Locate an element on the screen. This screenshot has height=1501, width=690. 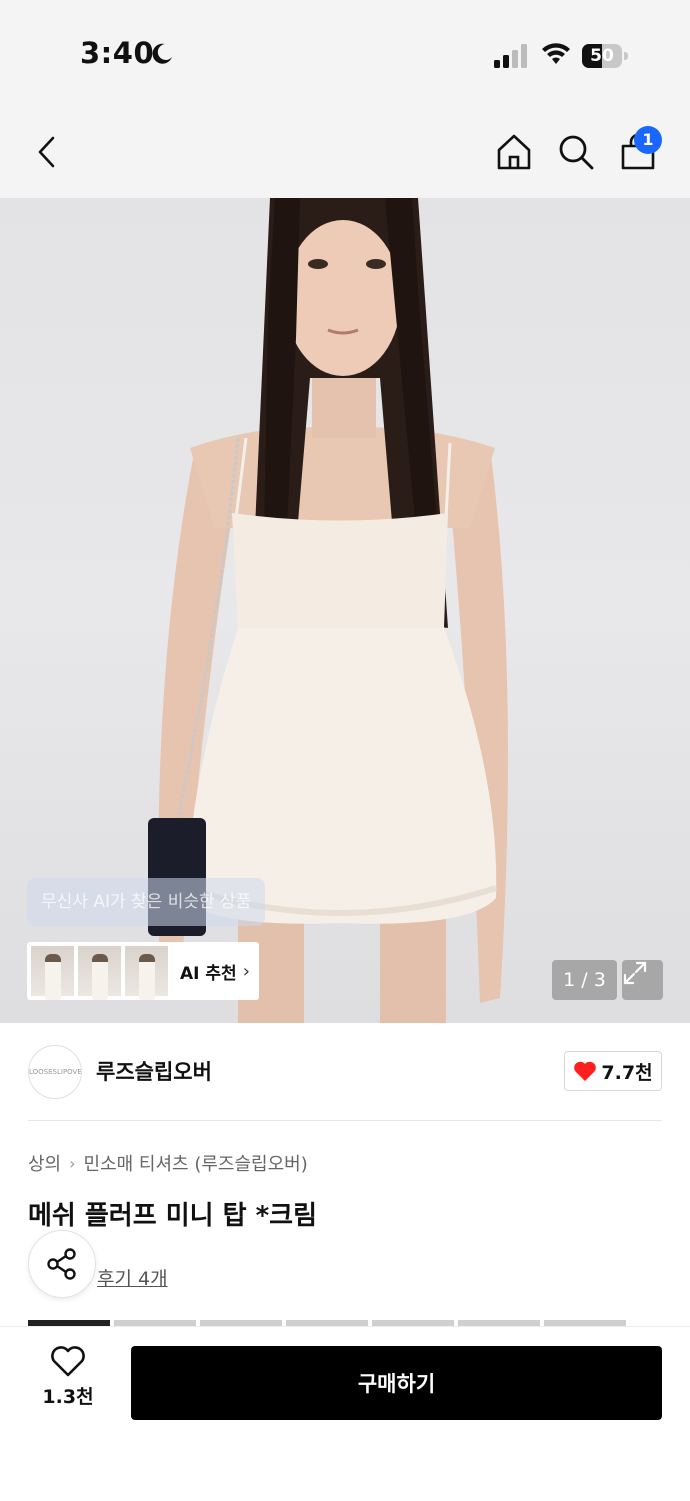
ai-recommend-tooltip: 무신사 AI가 찾은 비슷한 상품 is located at coordinates (146, 902).